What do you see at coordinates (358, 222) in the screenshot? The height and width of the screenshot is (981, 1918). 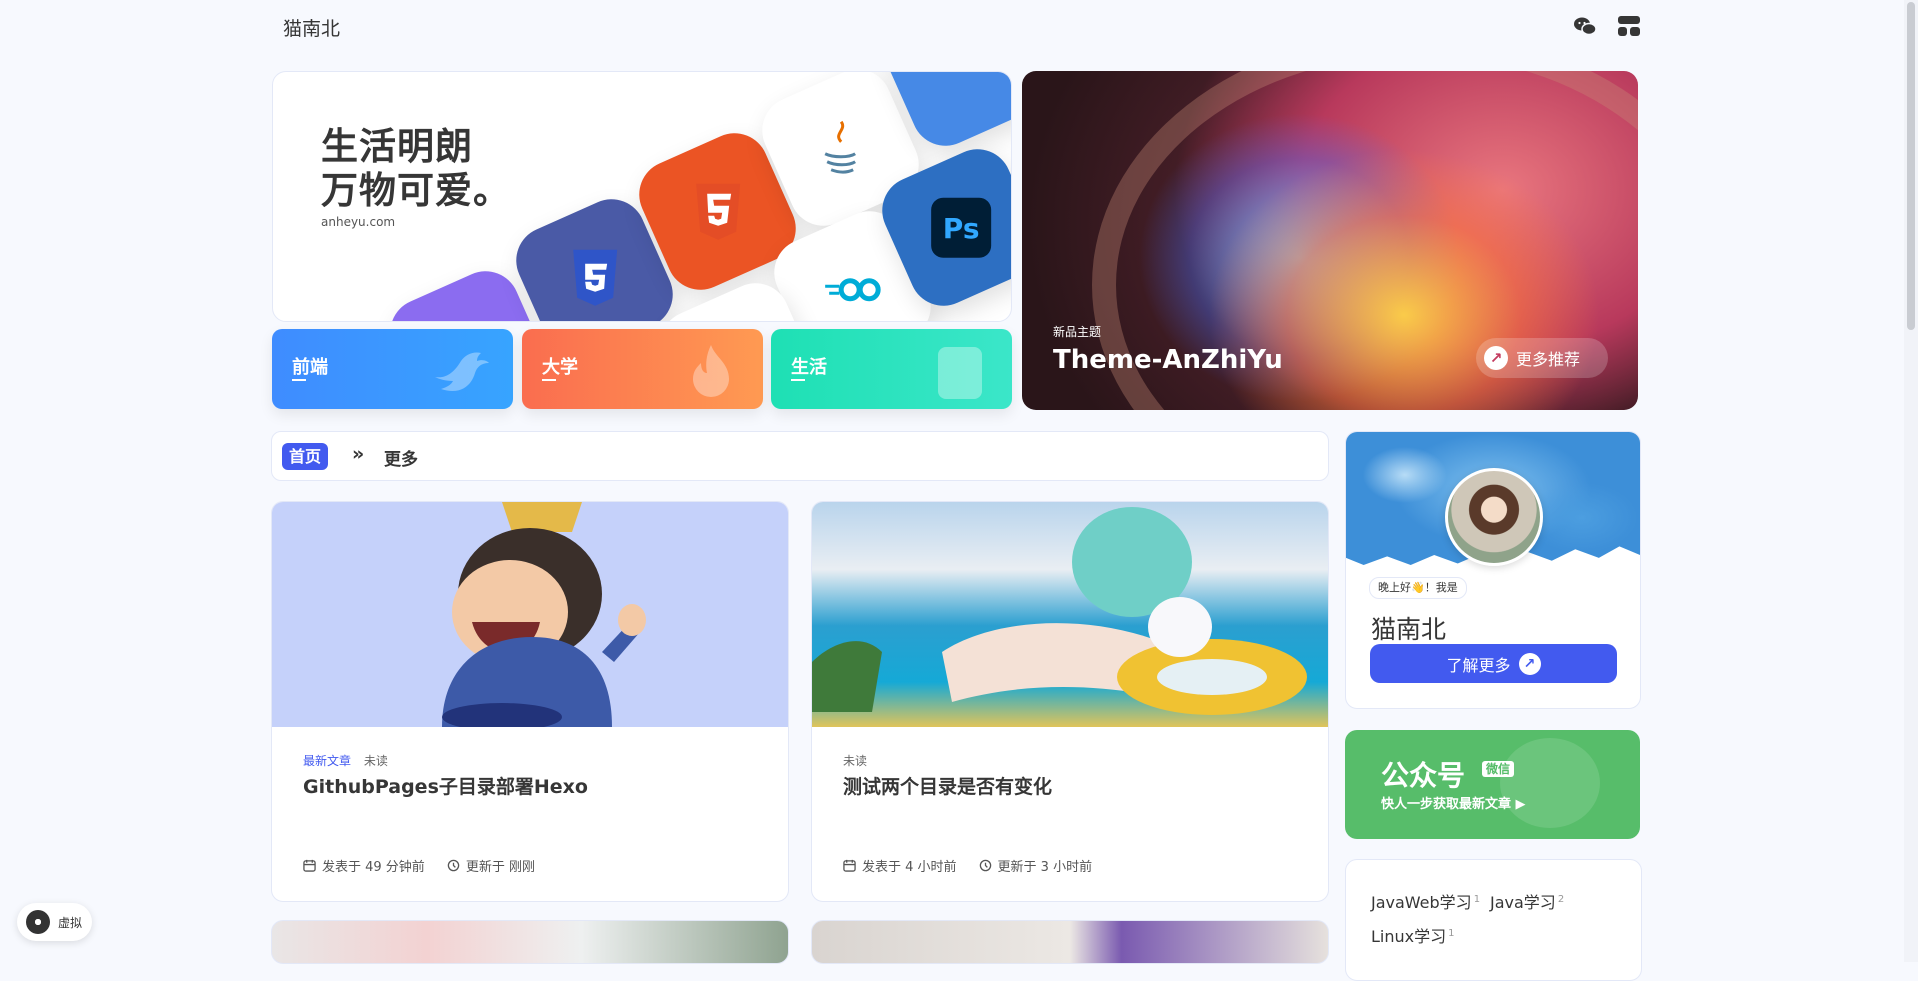 I see `hero-site-url: anheyu.com` at bounding box center [358, 222].